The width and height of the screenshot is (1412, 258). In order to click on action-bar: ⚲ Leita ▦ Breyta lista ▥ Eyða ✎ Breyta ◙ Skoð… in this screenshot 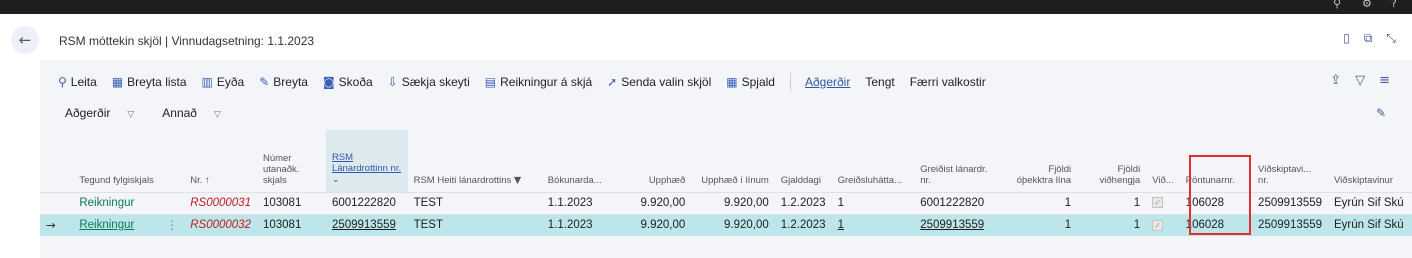, I will do `click(529, 82)`.